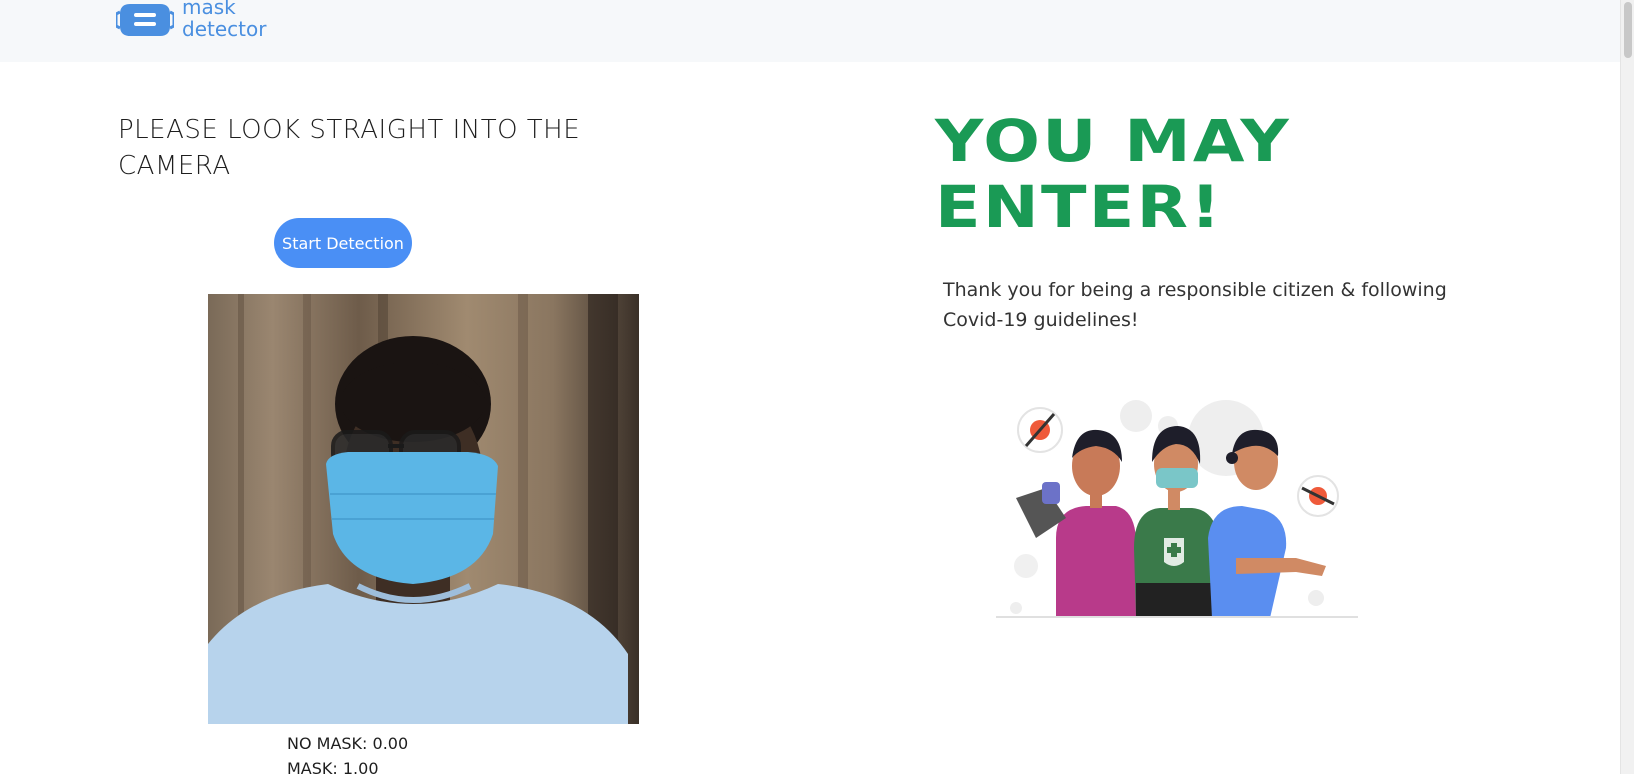  What do you see at coordinates (209, 9) in the screenshot?
I see `logo-line-1: mask` at bounding box center [209, 9].